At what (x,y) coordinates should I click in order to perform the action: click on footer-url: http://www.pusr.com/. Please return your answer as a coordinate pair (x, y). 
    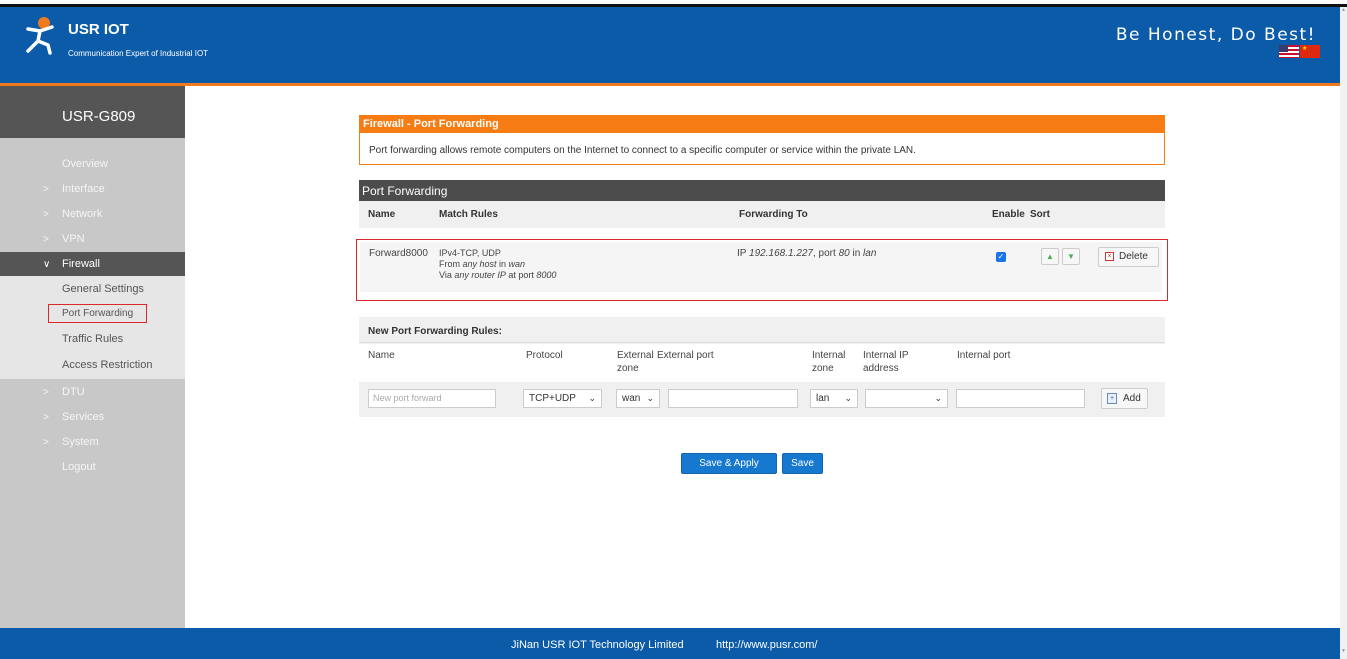
    Looking at the image, I should click on (766, 645).